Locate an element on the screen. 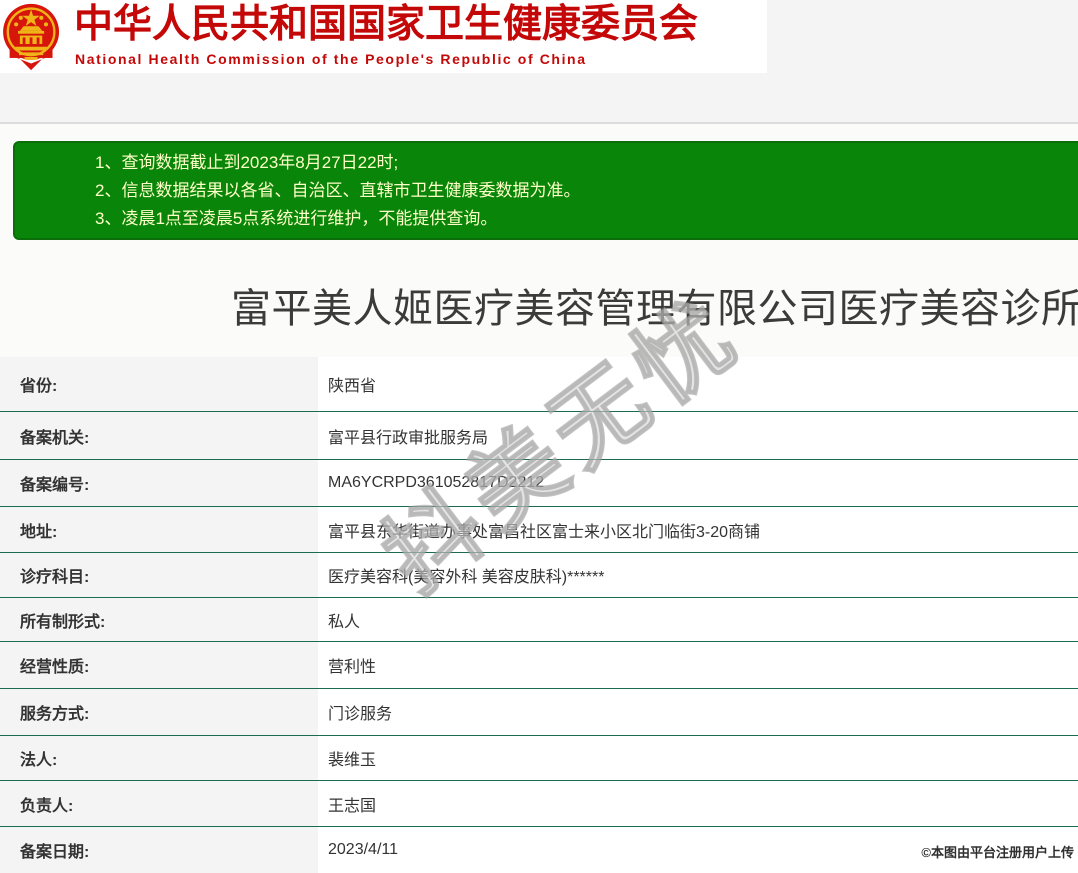 Image resolution: width=1078 pixels, height=873 pixels. notice-line-1: 1、查询数据截止到2023年8月27日22时; is located at coordinates (247, 162).